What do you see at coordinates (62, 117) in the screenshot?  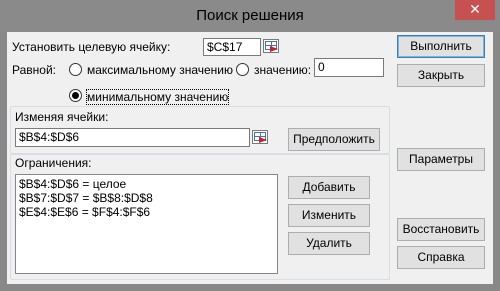 I see `changing-cells-label: Изменяя ячейки:` at bounding box center [62, 117].